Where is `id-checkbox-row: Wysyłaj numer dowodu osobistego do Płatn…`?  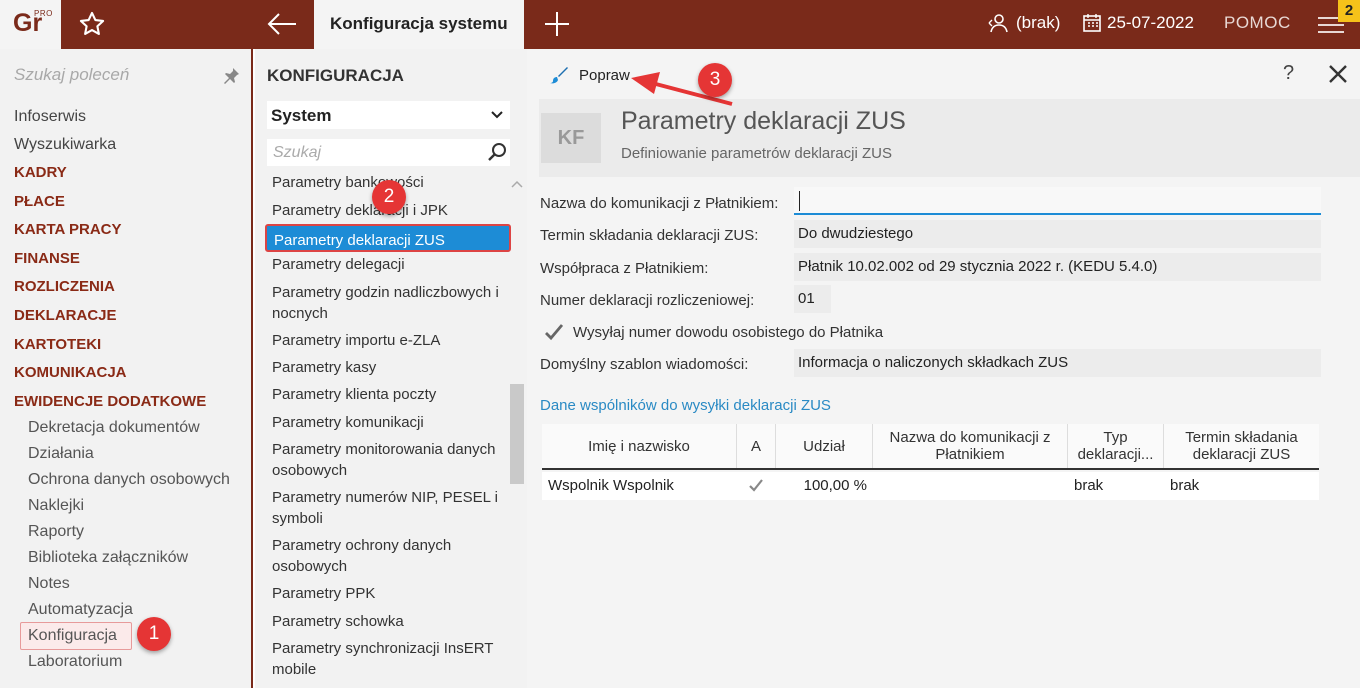
id-checkbox-row: Wysyłaj numer dowodu osobistego do Płatn… is located at coordinates (713, 332).